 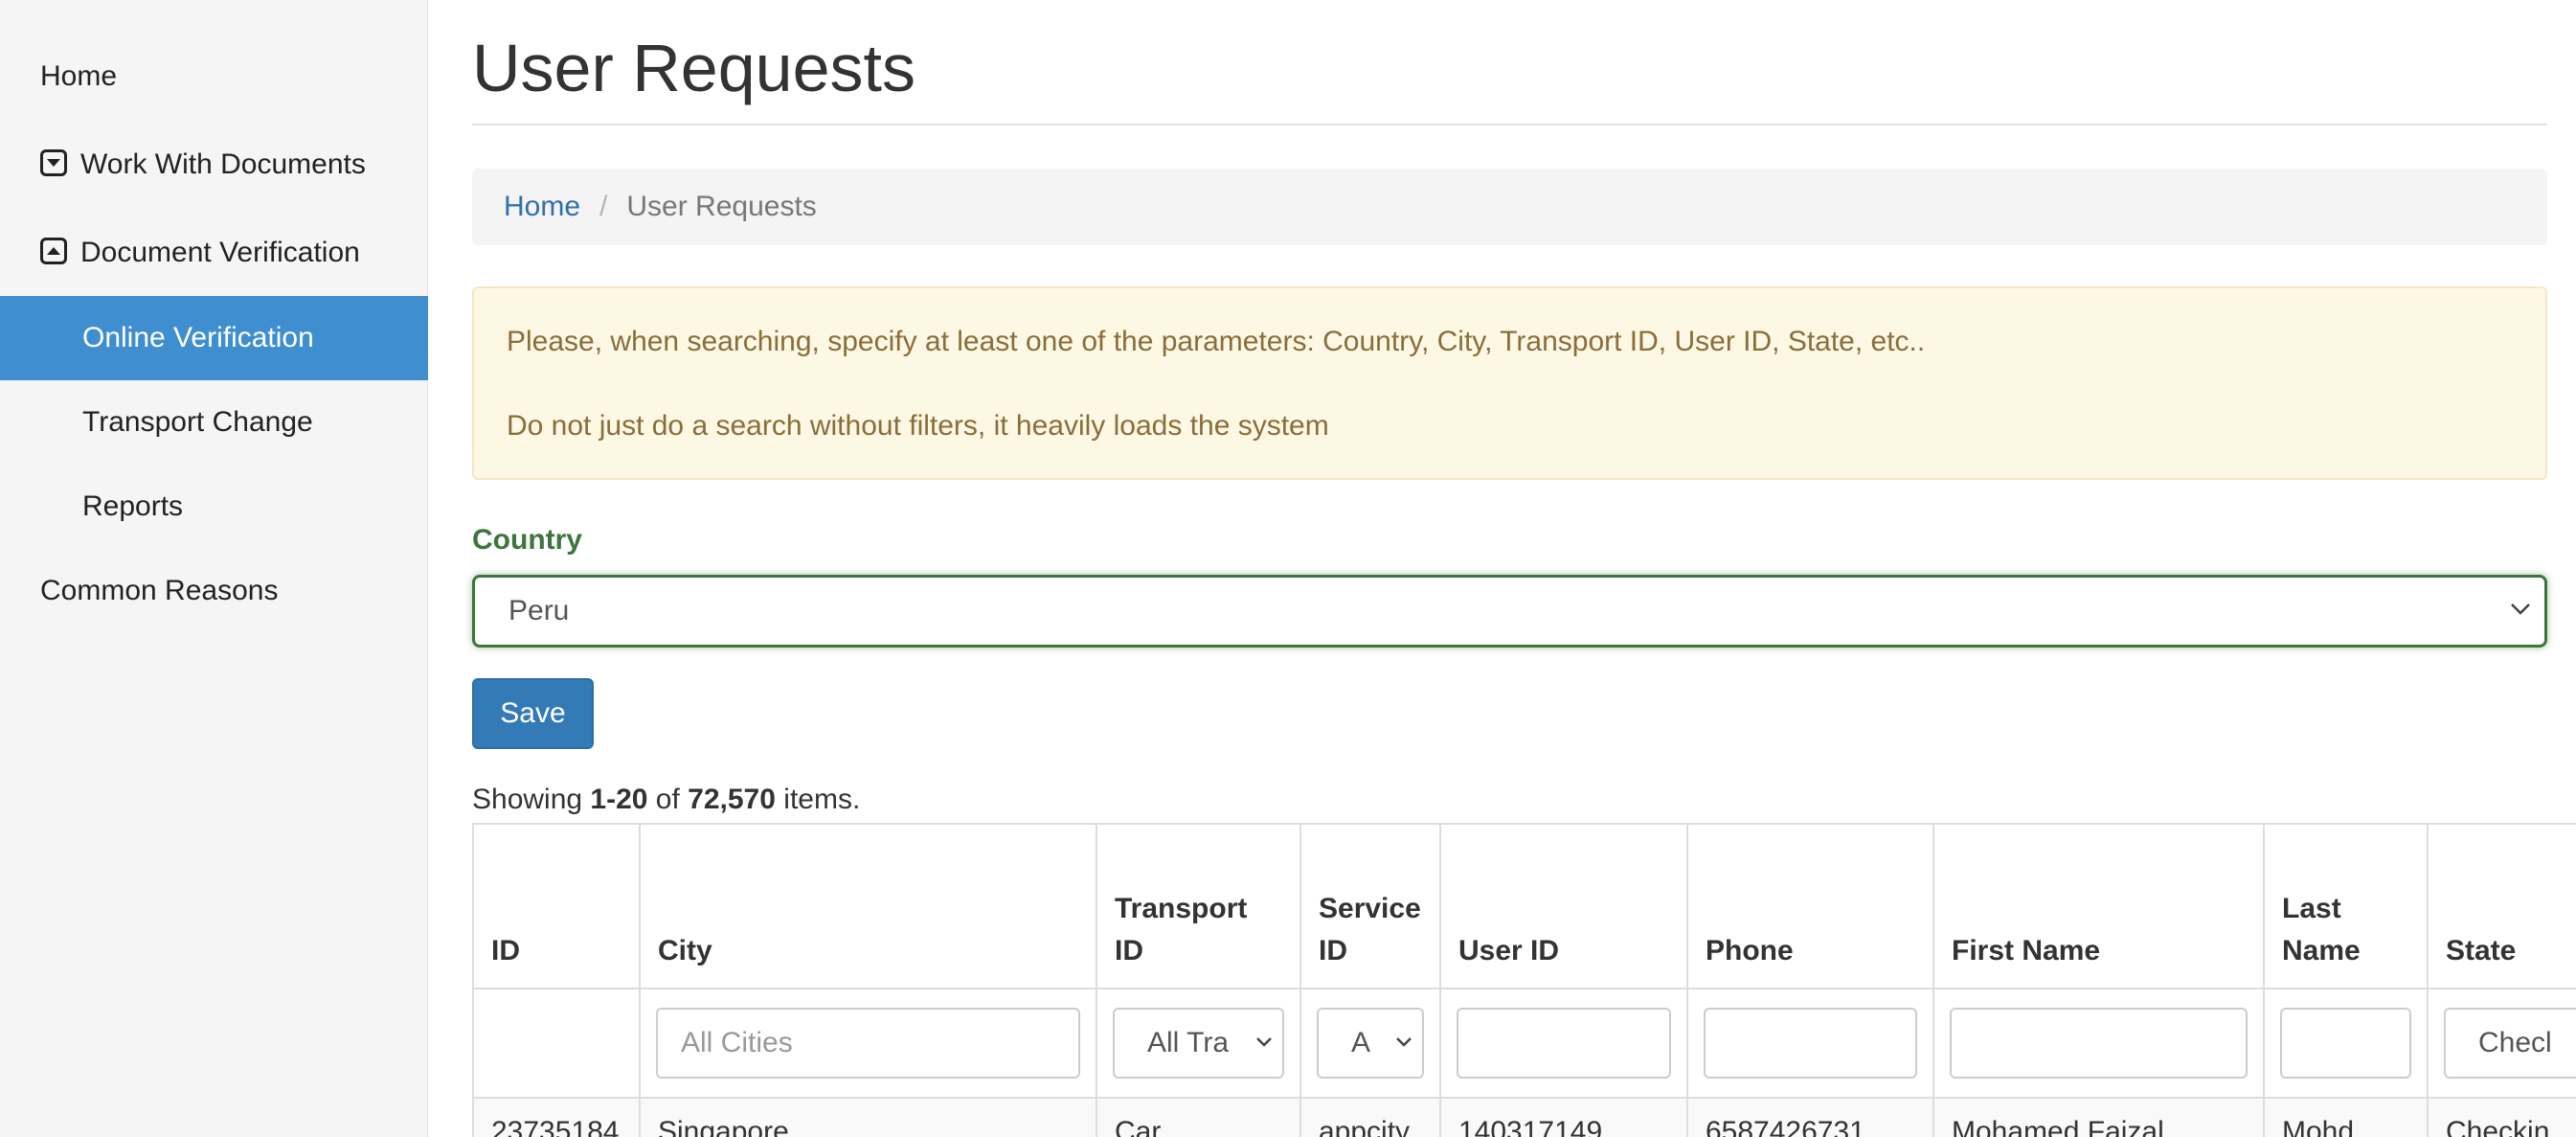 What do you see at coordinates (556, 1043) in the screenshot?
I see `filter-cell-id` at bounding box center [556, 1043].